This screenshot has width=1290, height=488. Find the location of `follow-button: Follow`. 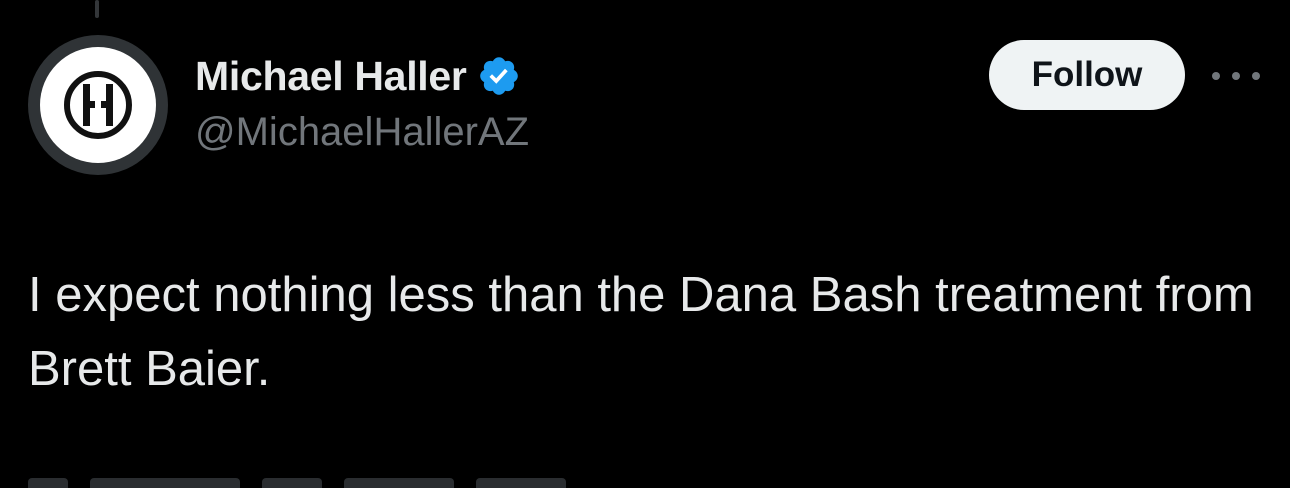

follow-button: Follow is located at coordinates (1087, 75).